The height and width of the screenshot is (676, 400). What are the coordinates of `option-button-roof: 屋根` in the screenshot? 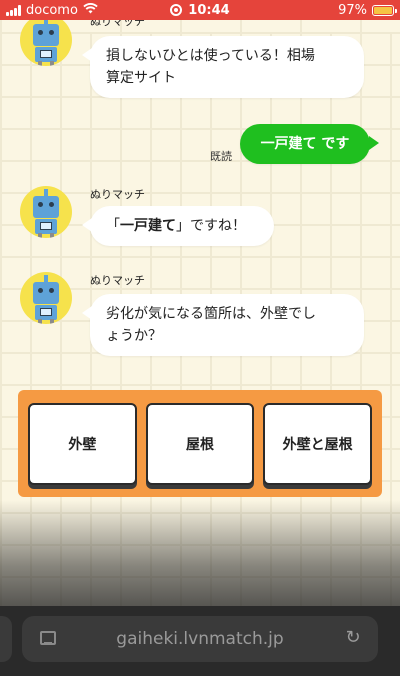 It's located at (200, 443).